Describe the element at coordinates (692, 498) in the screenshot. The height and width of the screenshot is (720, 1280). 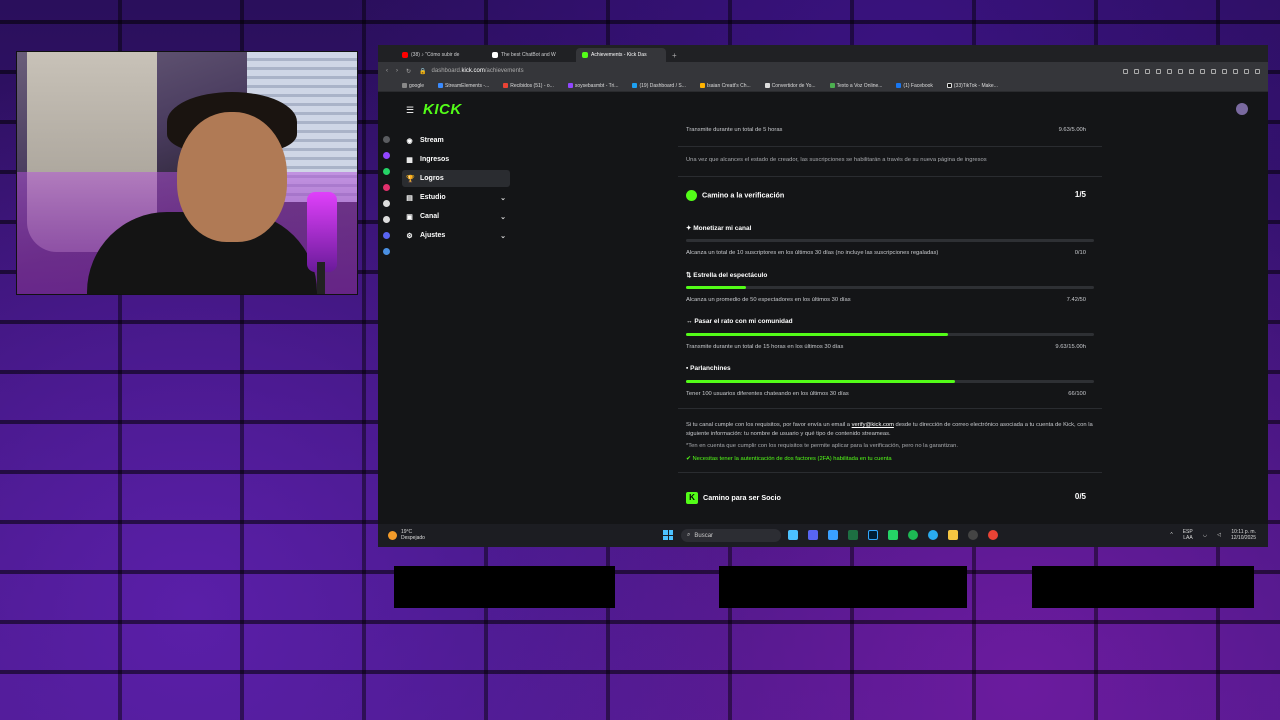
I see `kick-k-icon: K` at that location.